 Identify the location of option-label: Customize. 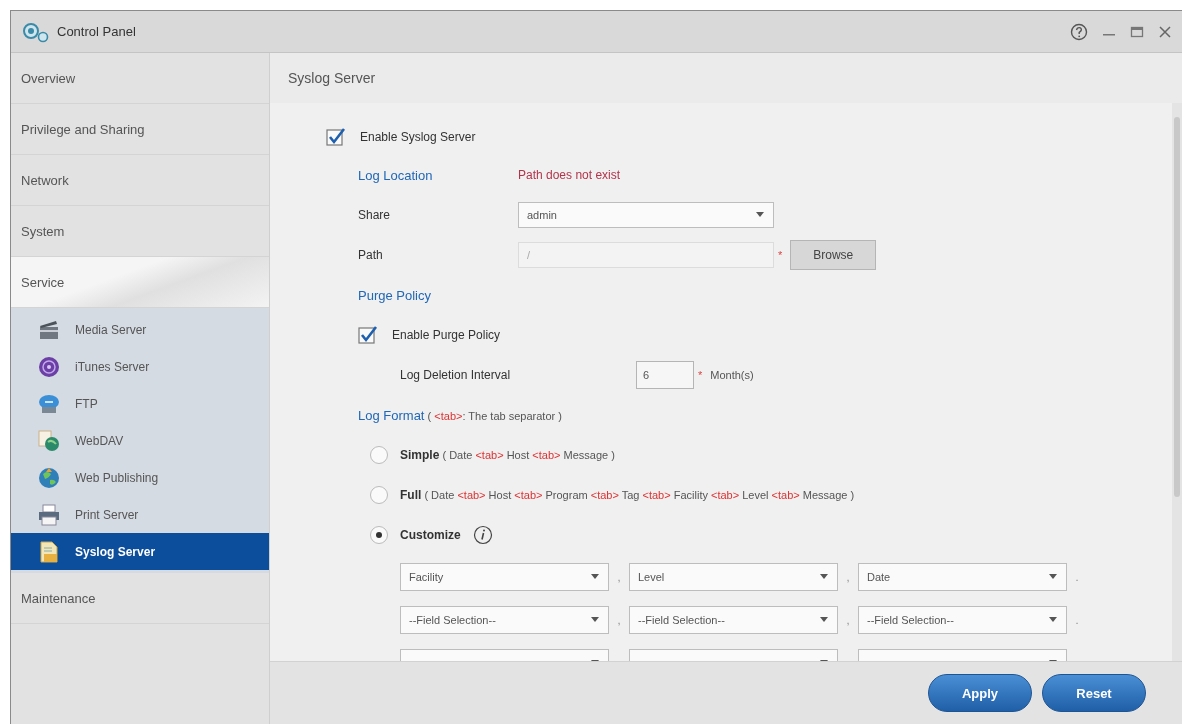
(430, 535).